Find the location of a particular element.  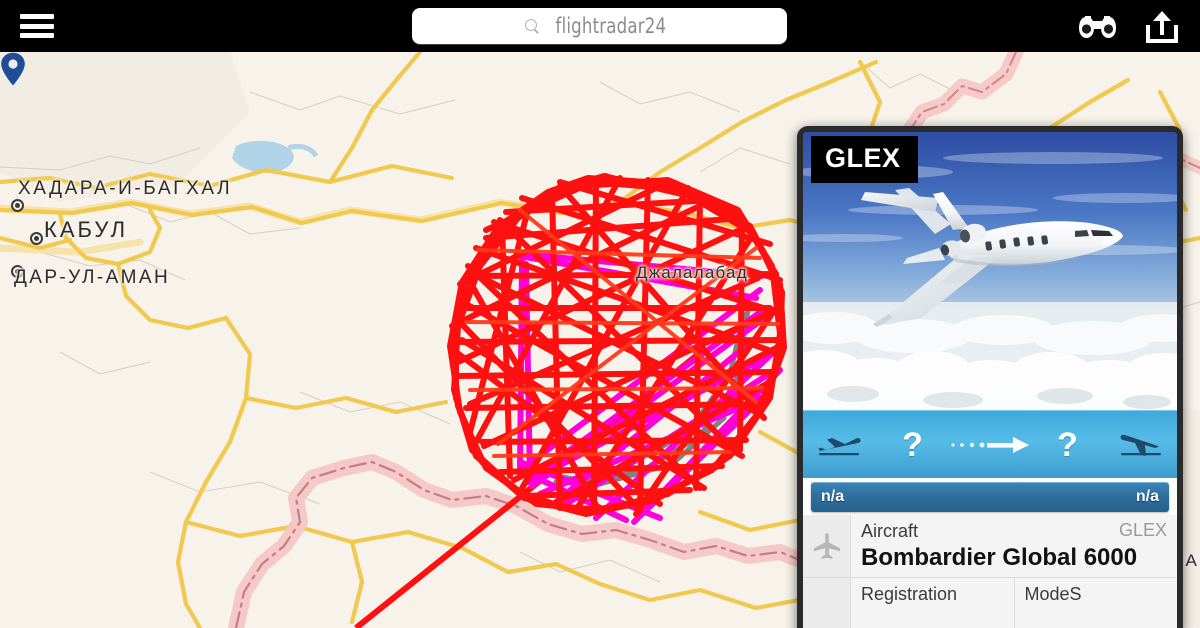

airplane-icon is located at coordinates (826, 546).